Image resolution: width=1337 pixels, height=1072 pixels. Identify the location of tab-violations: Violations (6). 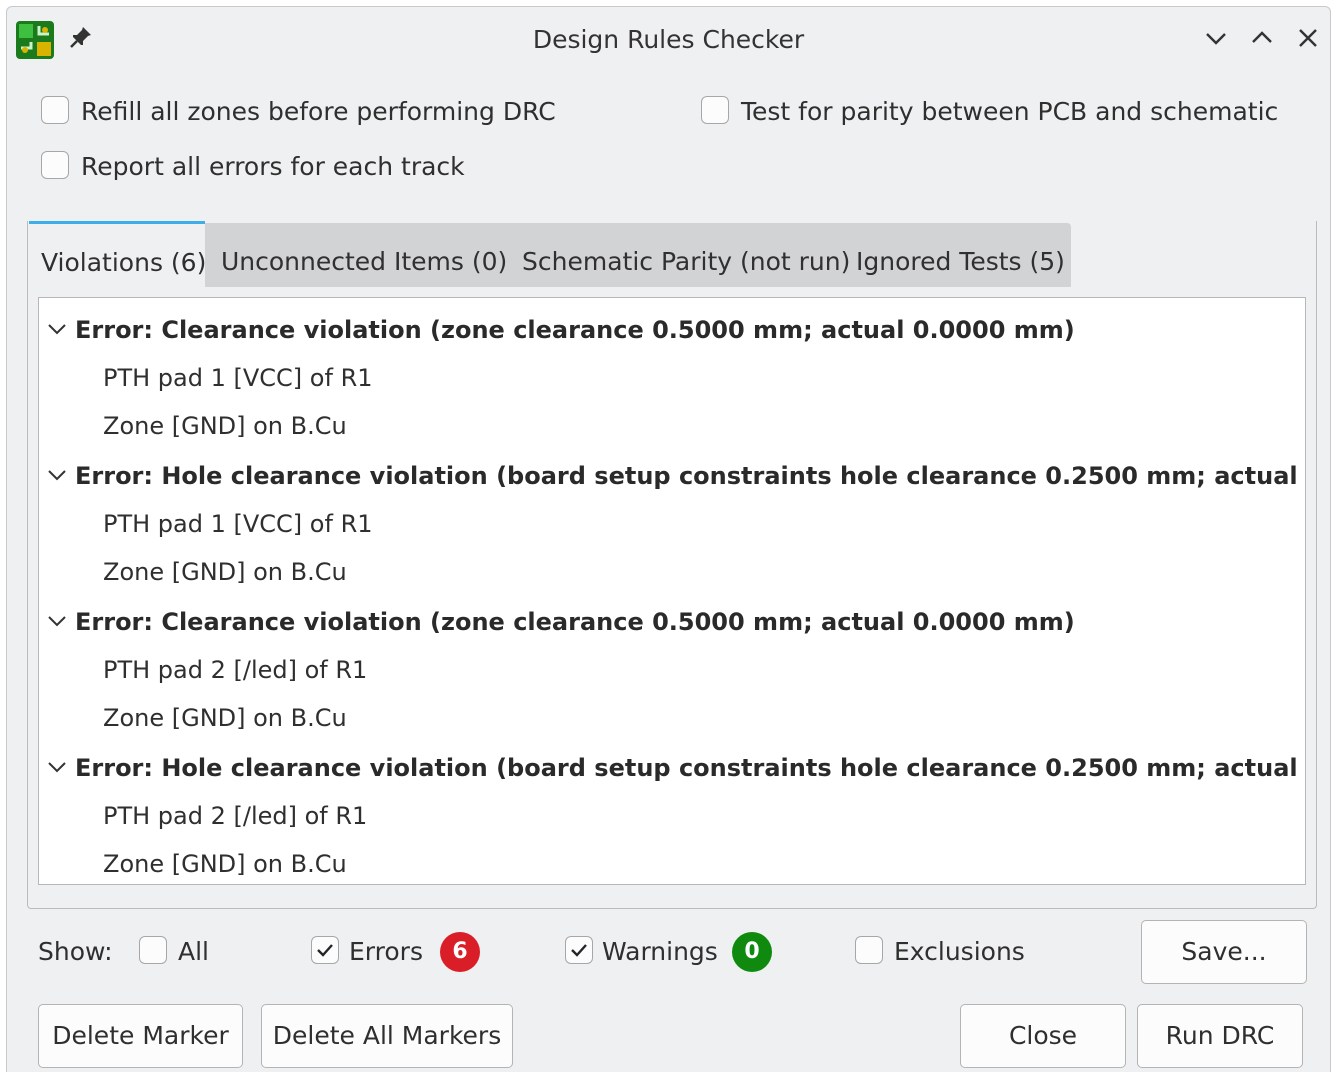
(118, 254).